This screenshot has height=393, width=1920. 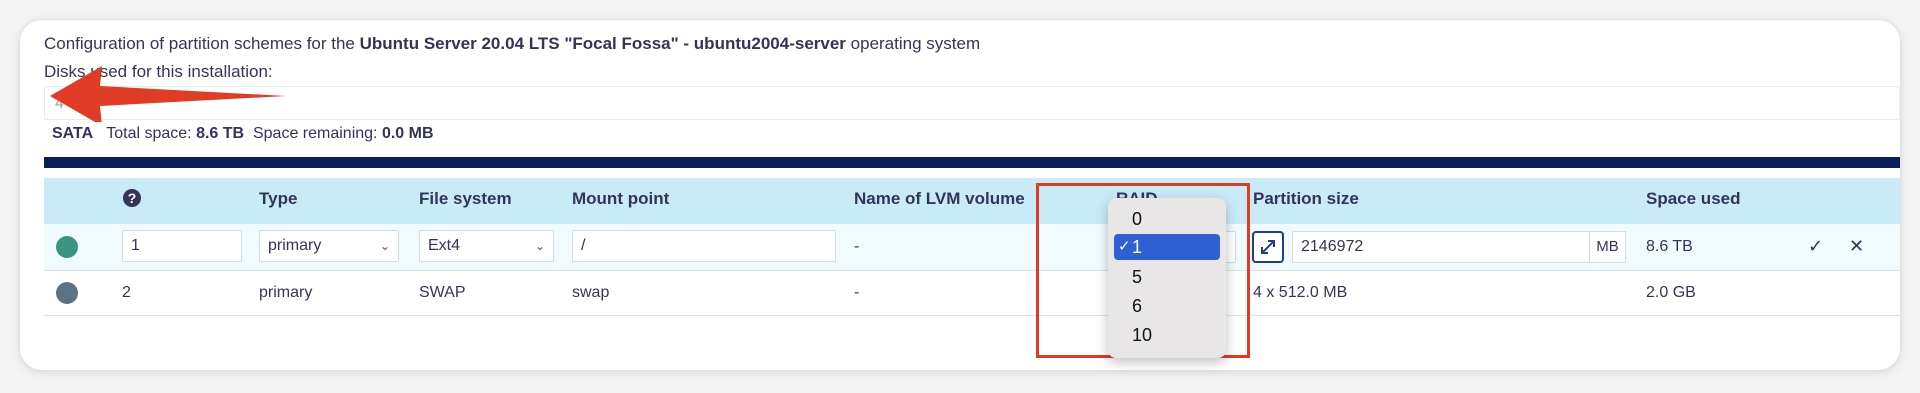 I want to click on checkmark-icon: ✓, so click(x=1124, y=246).